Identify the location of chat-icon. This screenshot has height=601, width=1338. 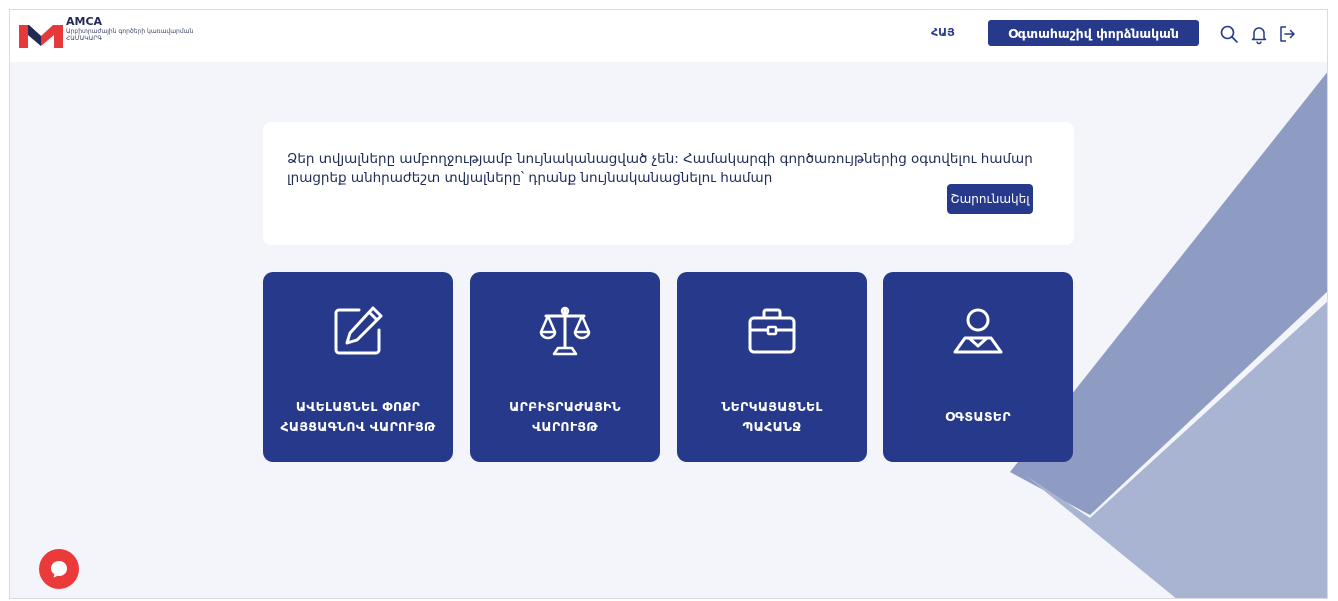
(59, 569).